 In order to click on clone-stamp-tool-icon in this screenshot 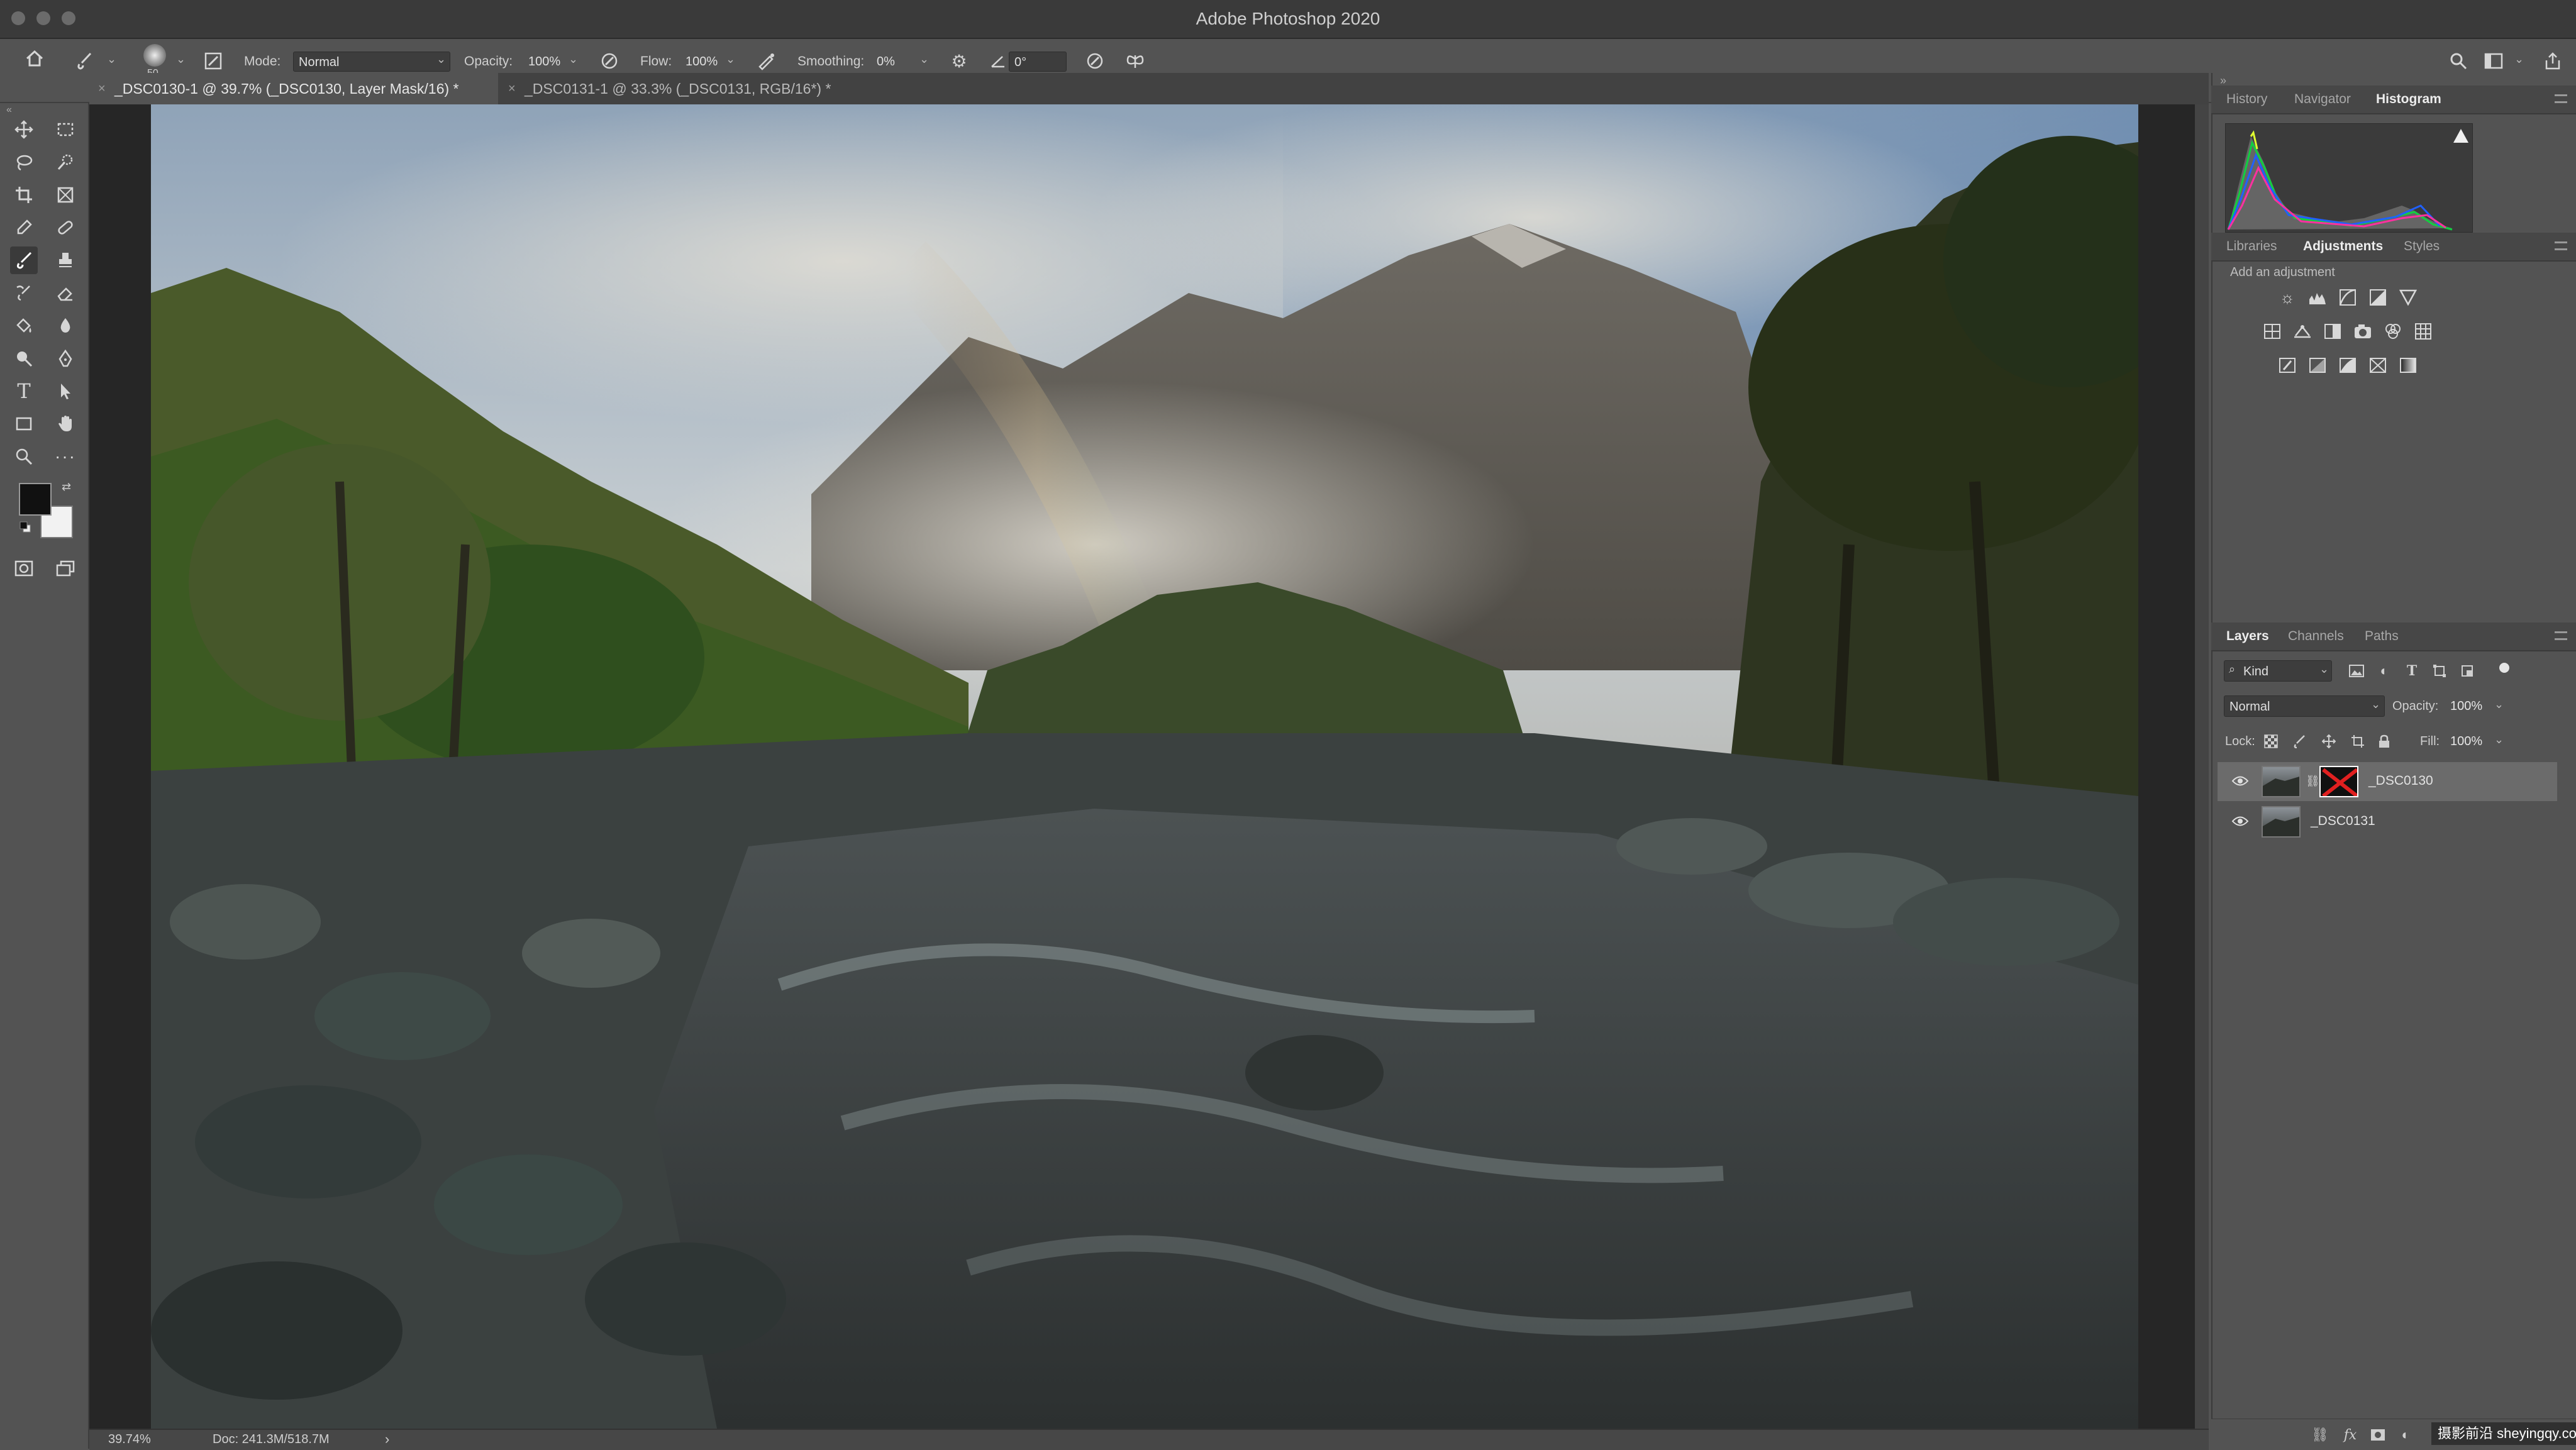, I will do `click(65, 260)`.